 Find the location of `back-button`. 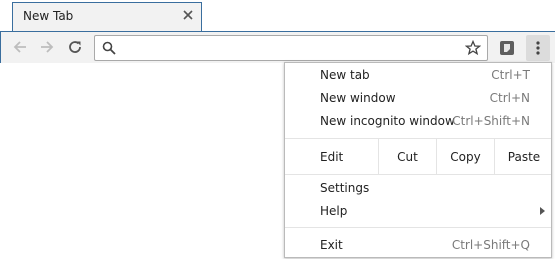

back-button is located at coordinates (20, 47).